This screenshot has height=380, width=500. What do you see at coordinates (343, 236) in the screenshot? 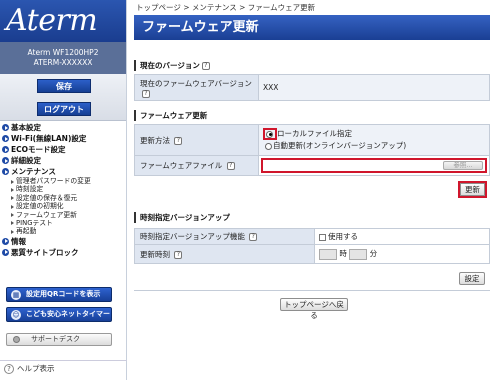
I see `use-label: 使用する` at bounding box center [343, 236].